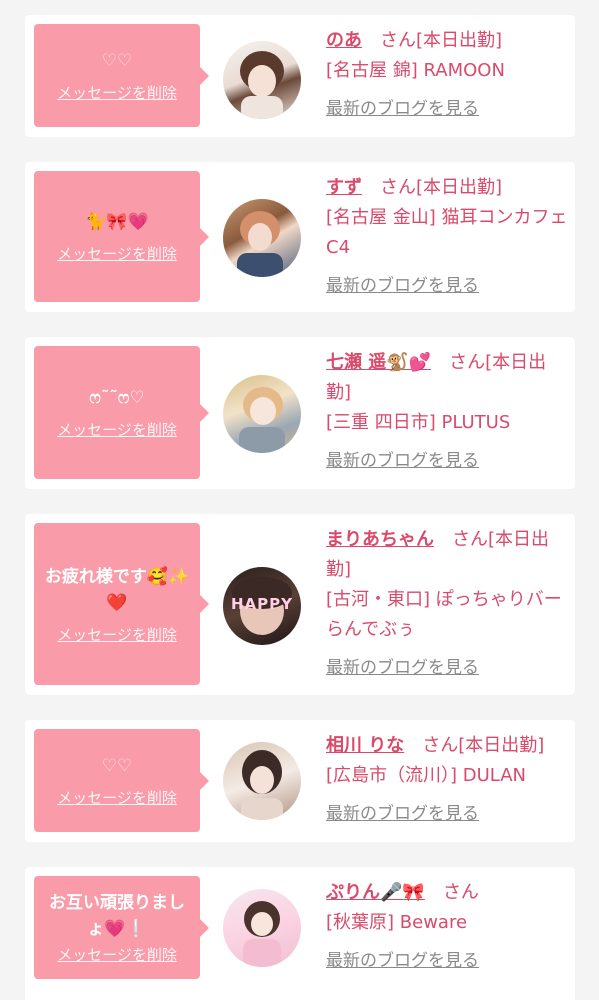  I want to click on shop-name: [古河・東口] ぽっちゃりバー らんでぶぅ, so click(444, 614).